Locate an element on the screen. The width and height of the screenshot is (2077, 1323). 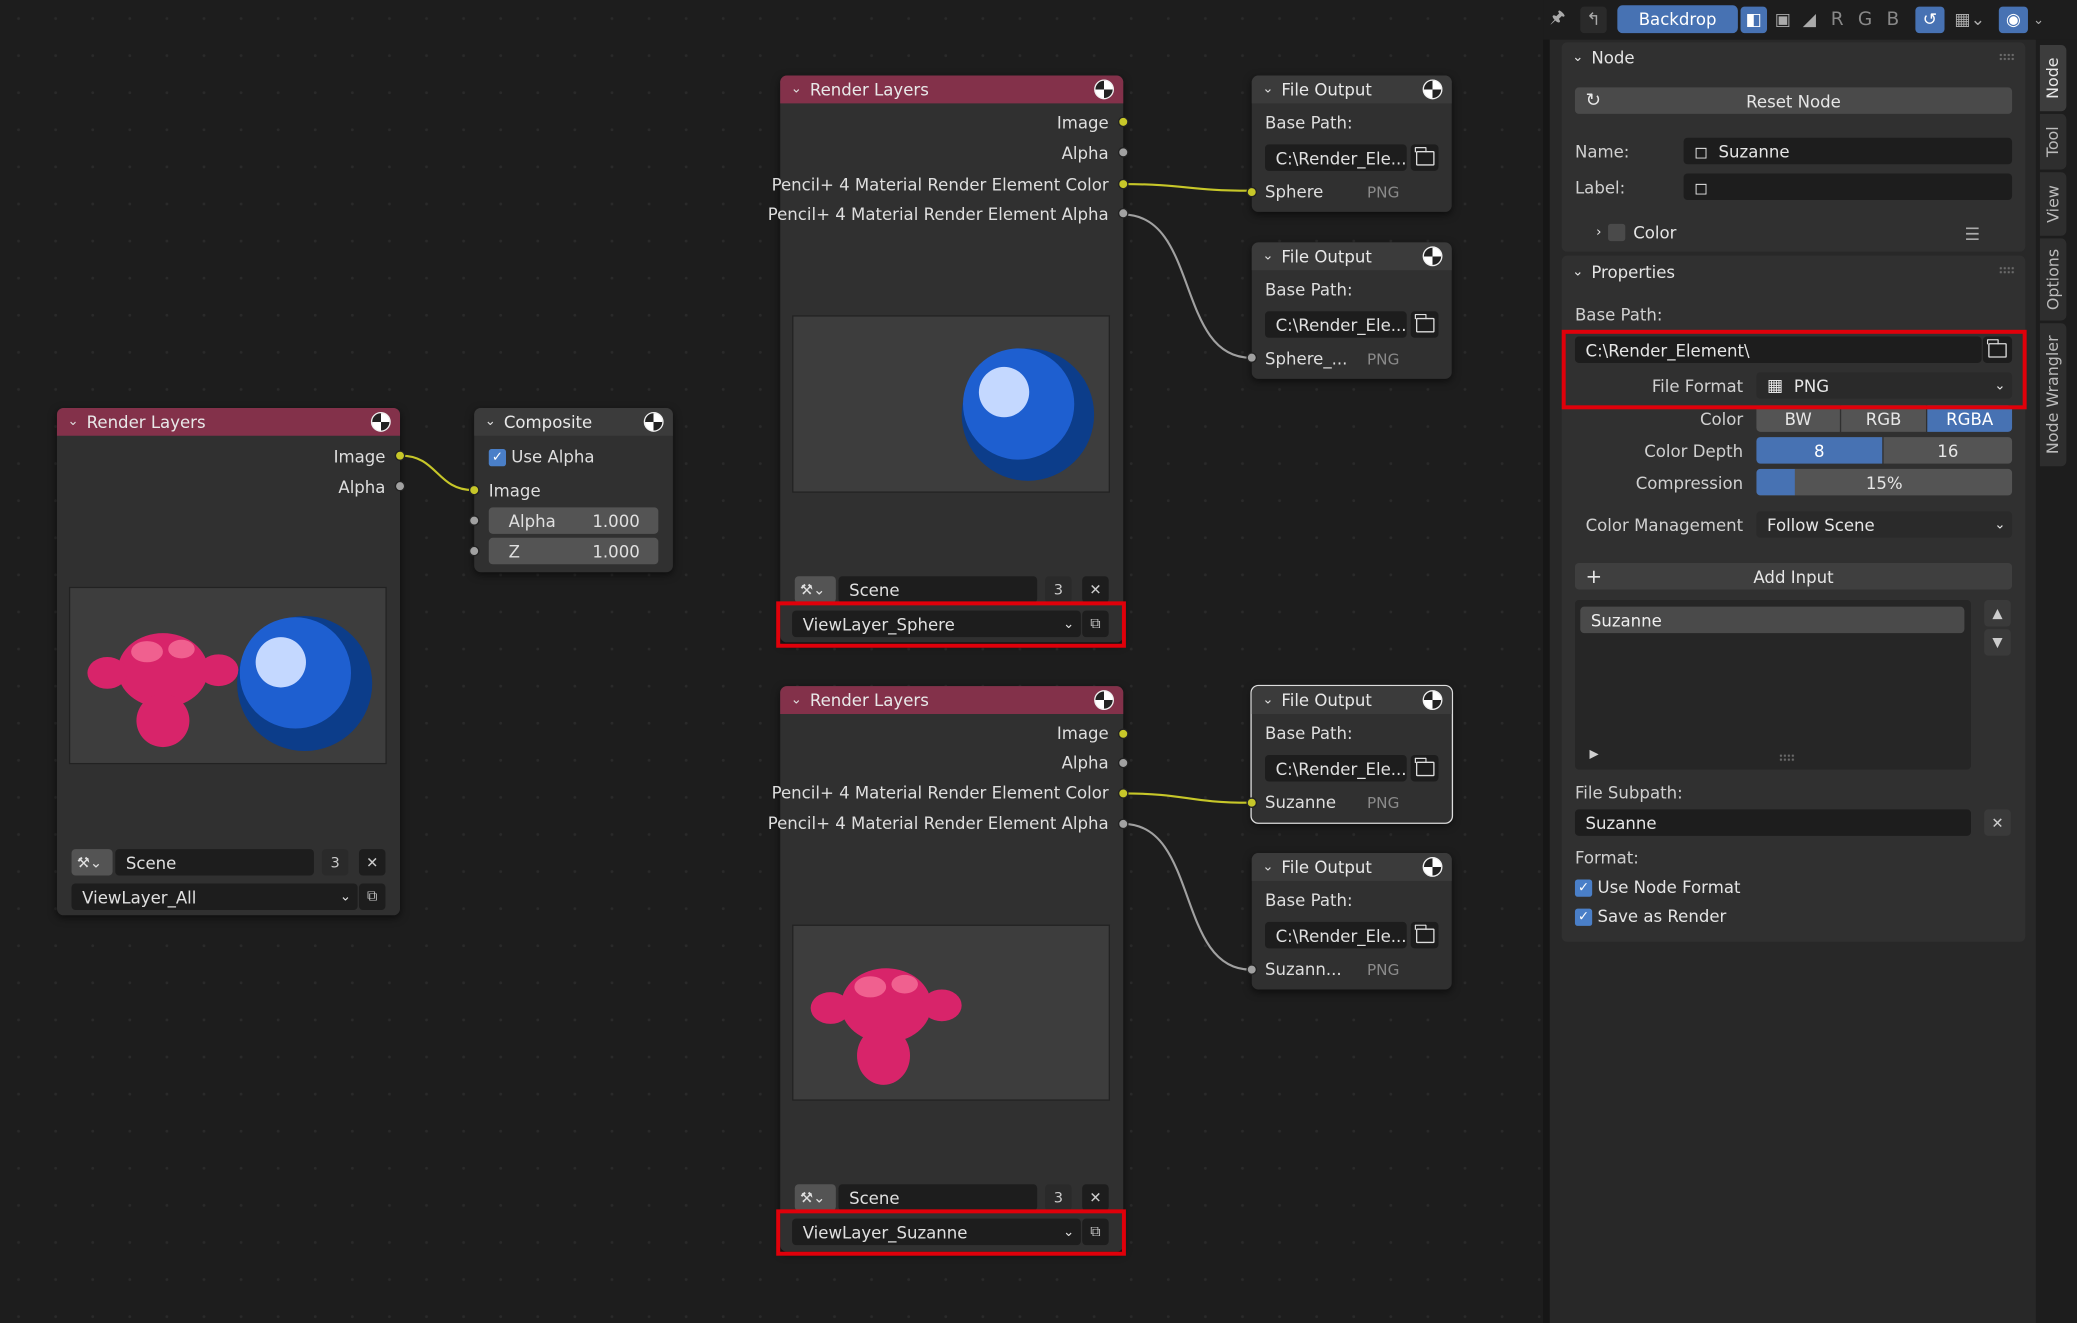
add-input-button: + Add Input is located at coordinates (1793, 576).